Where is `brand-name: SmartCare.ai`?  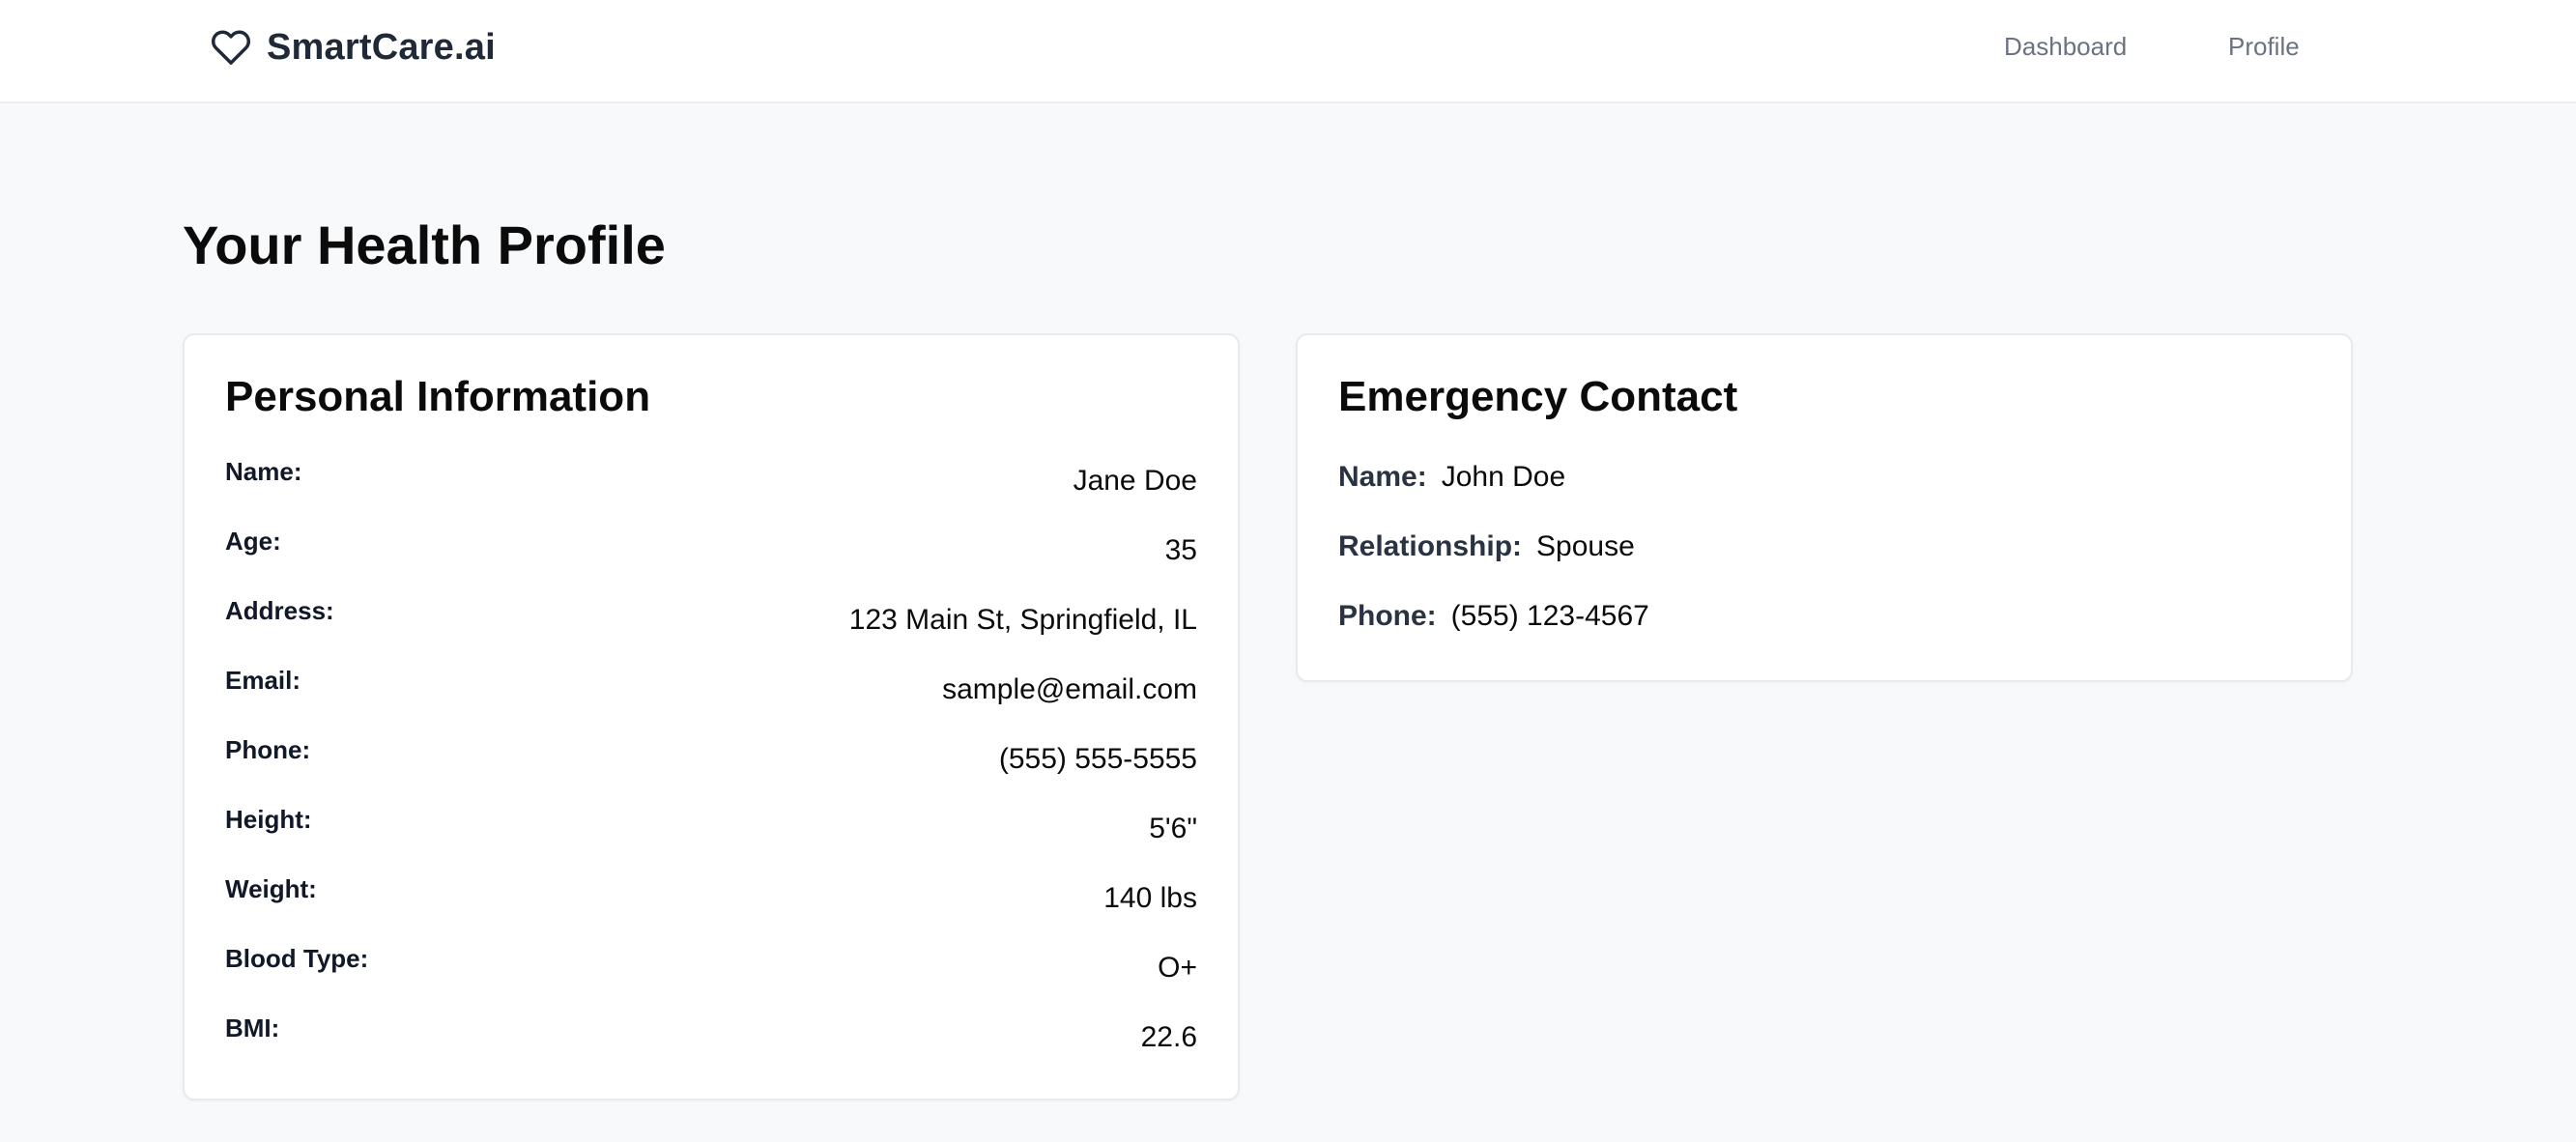 brand-name: SmartCare.ai is located at coordinates (382, 47).